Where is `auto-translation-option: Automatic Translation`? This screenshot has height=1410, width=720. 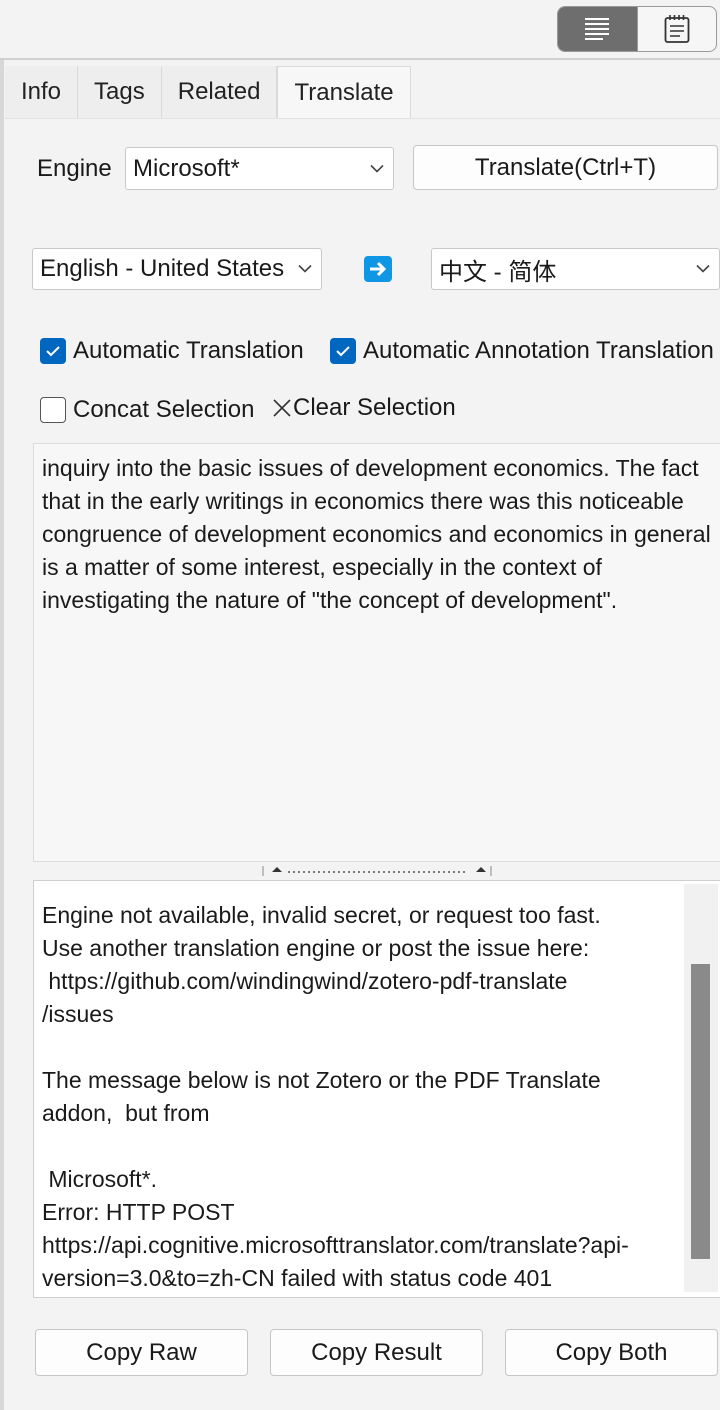 auto-translation-option: Automatic Translation is located at coordinates (172, 351).